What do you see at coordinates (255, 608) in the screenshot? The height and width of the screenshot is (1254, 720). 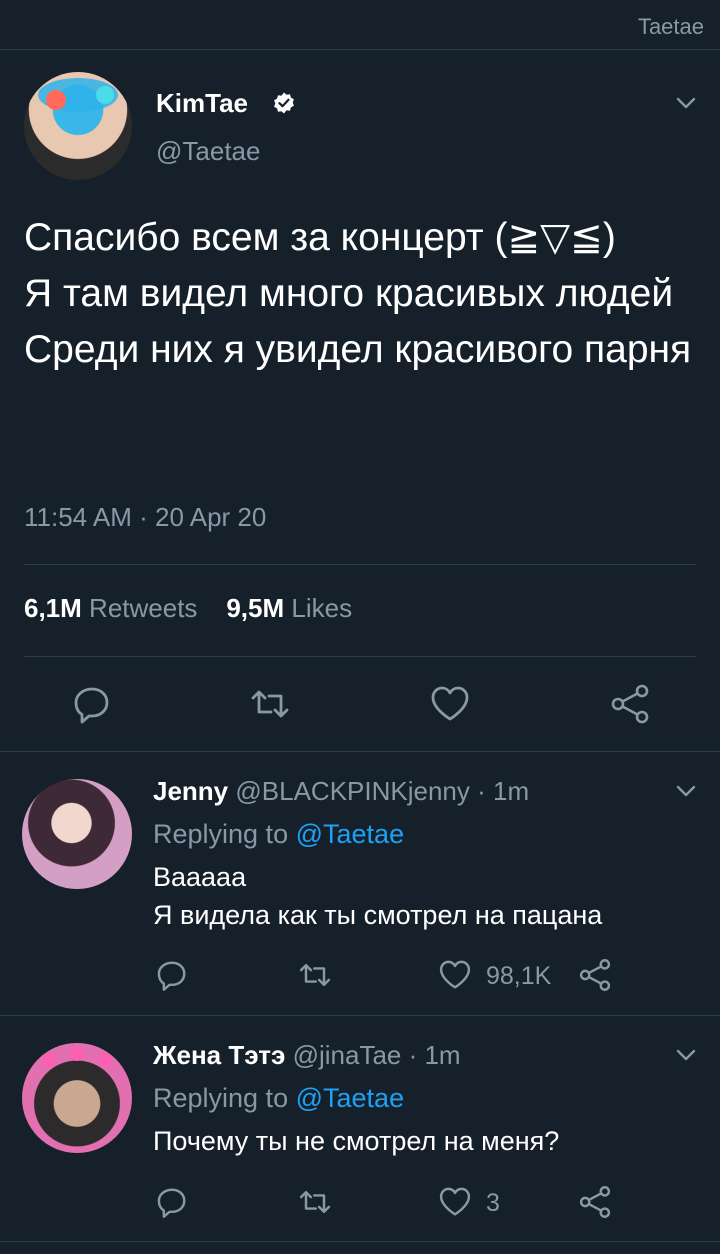 I see `likes-count: 9,5M` at bounding box center [255, 608].